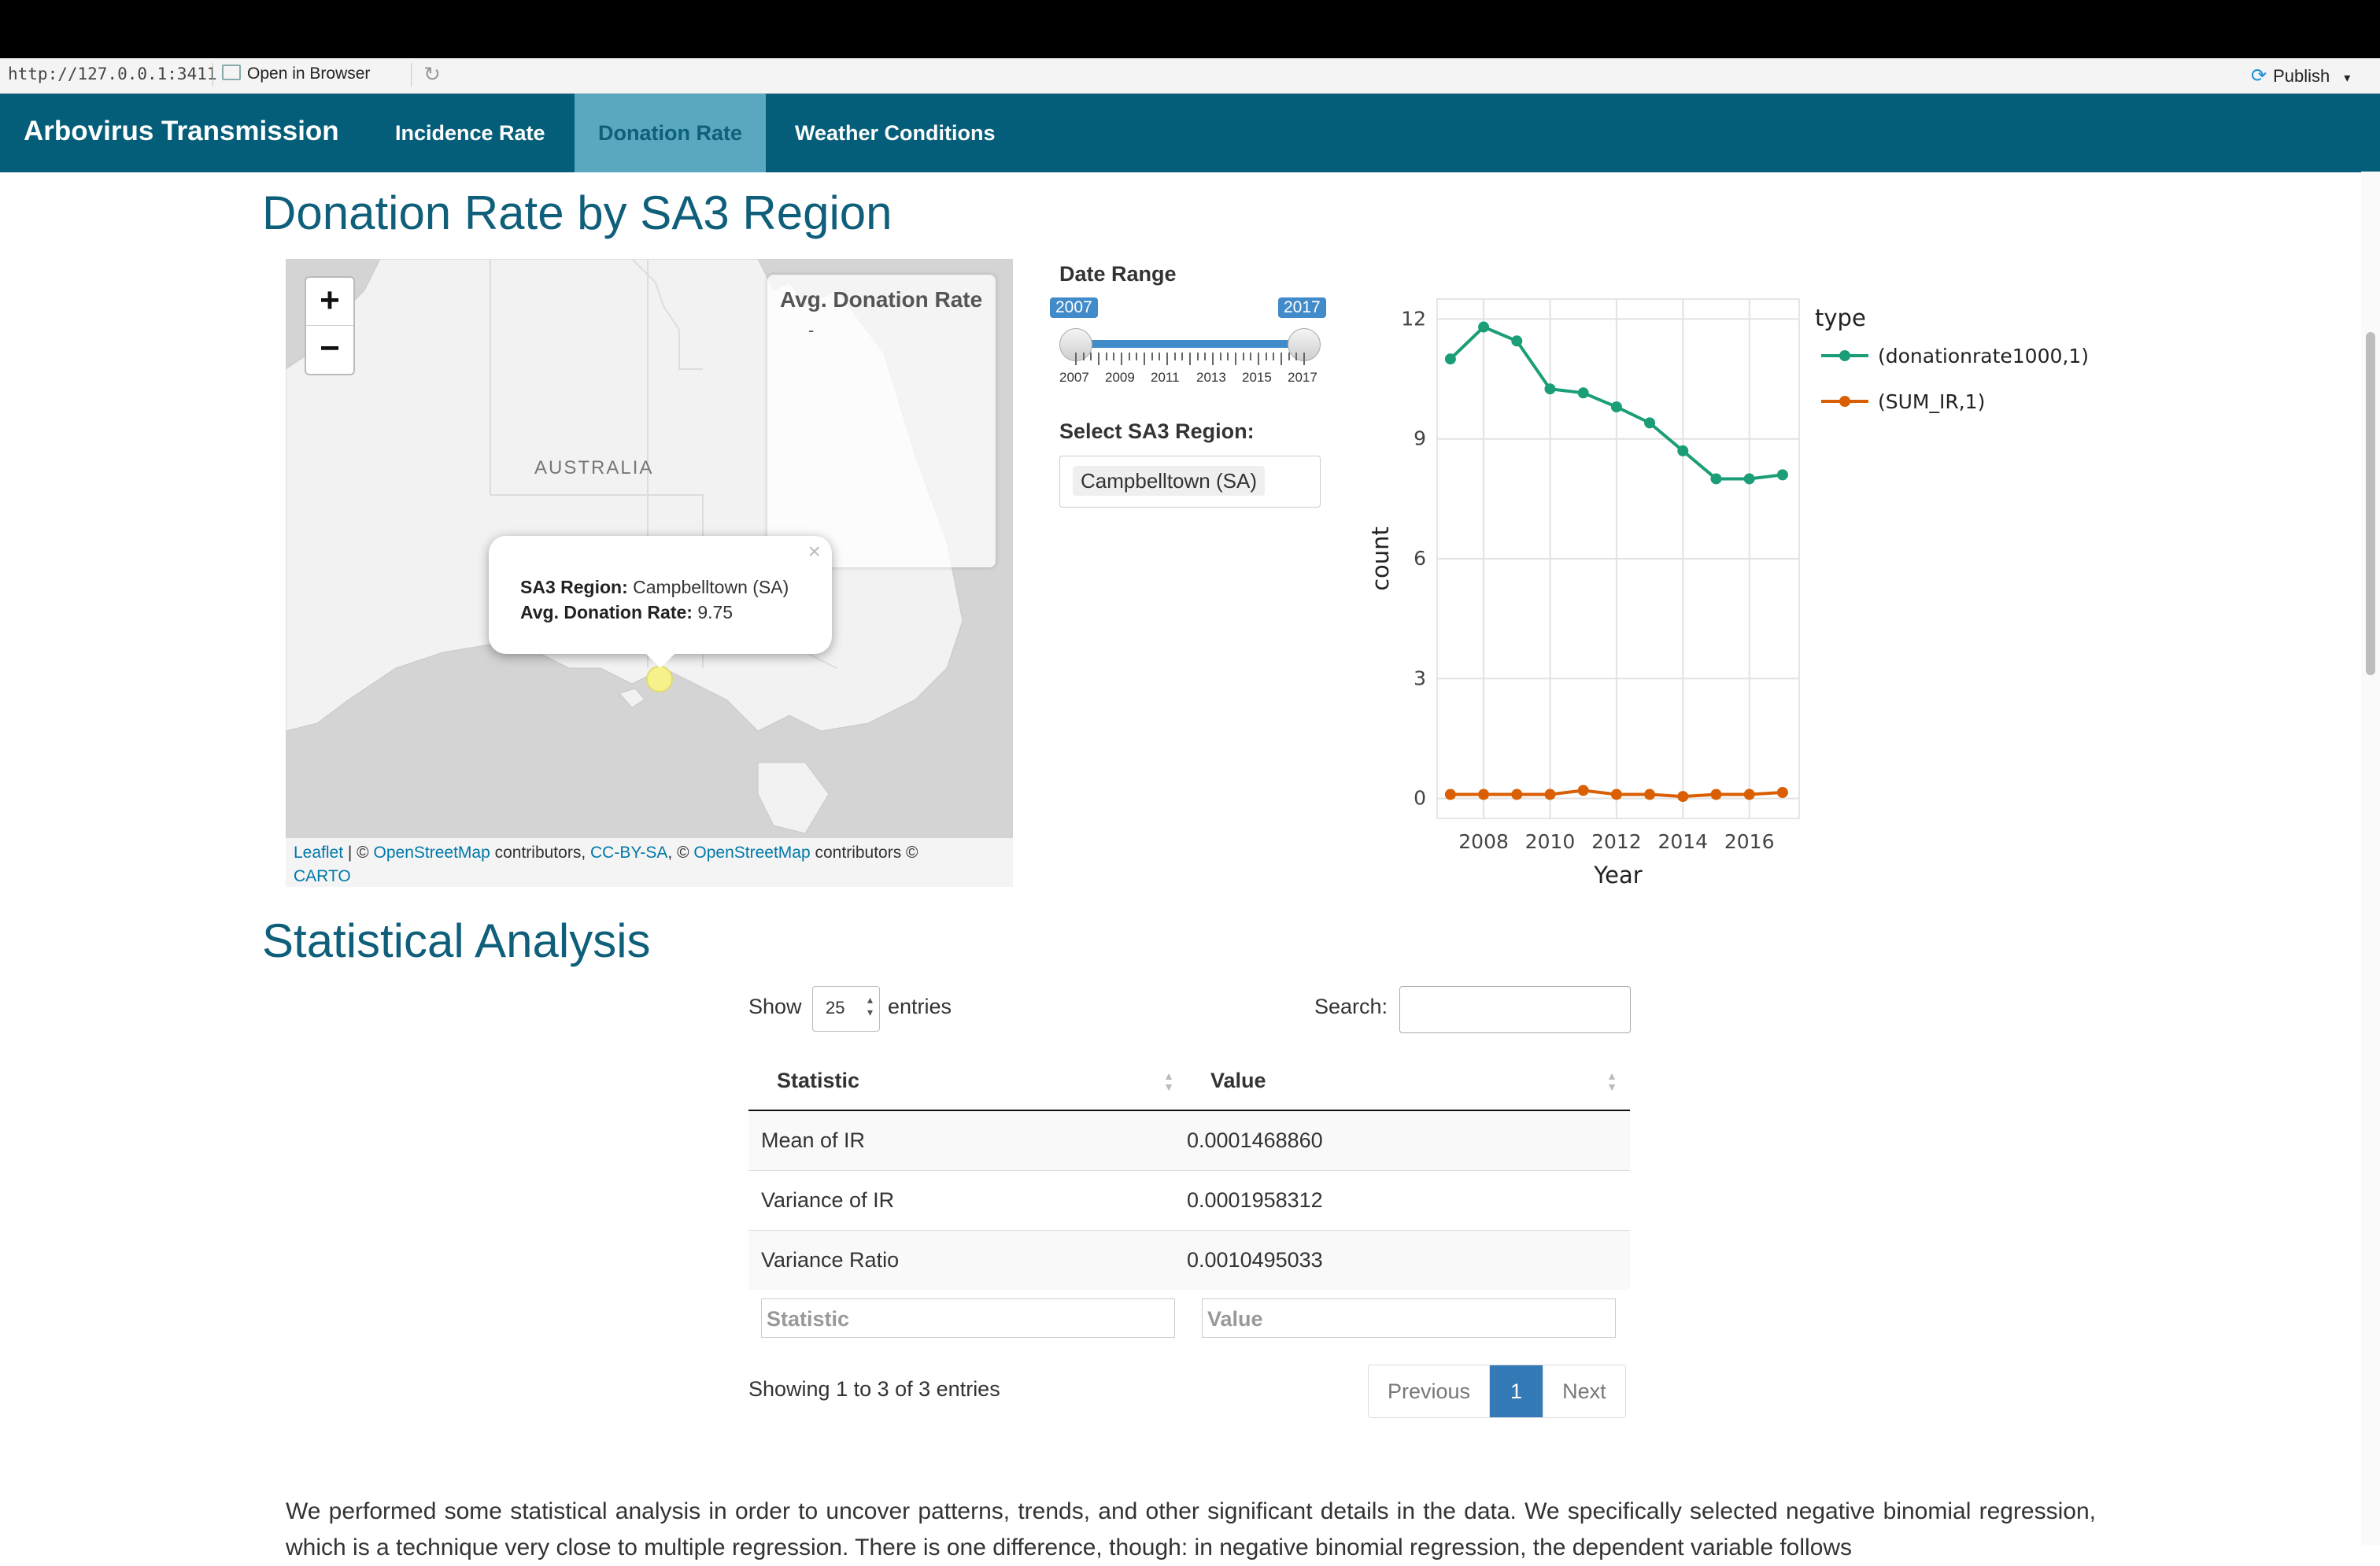 The width and height of the screenshot is (2380, 1566). I want to click on map-legend: Avg. Donation Rate -, so click(881, 421).